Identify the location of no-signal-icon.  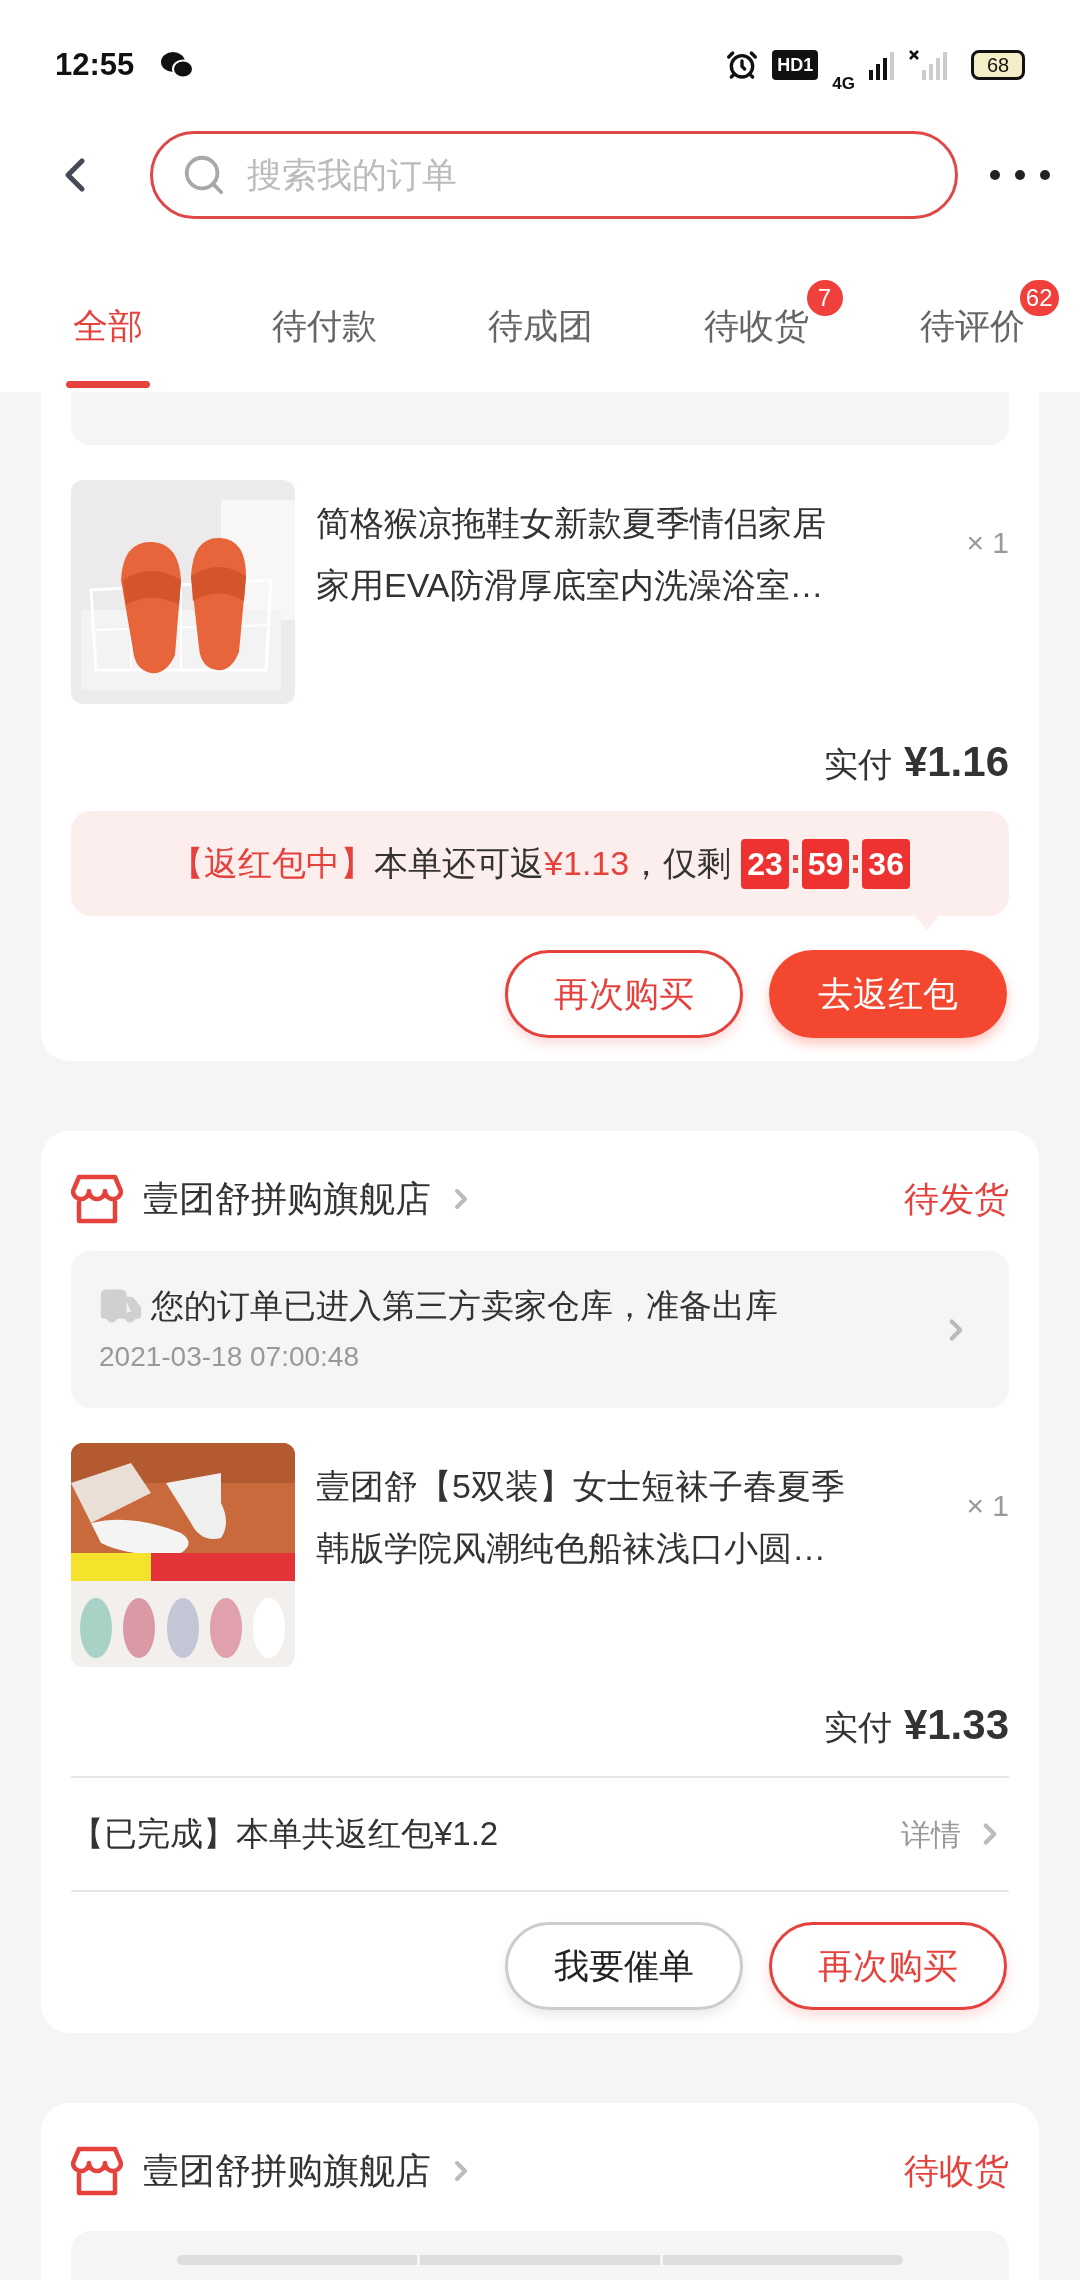
(929, 65).